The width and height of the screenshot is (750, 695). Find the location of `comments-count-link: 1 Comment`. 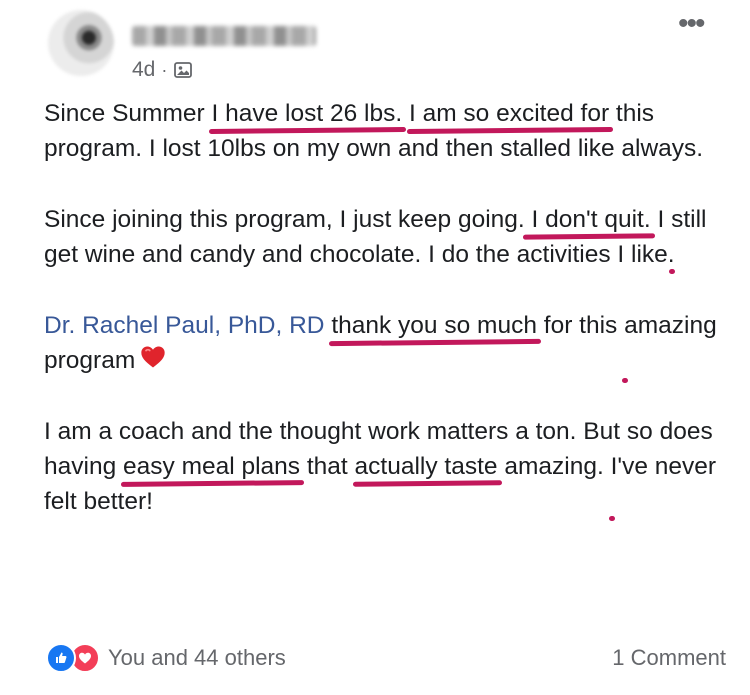

comments-count-link: 1 Comment is located at coordinates (669, 658).